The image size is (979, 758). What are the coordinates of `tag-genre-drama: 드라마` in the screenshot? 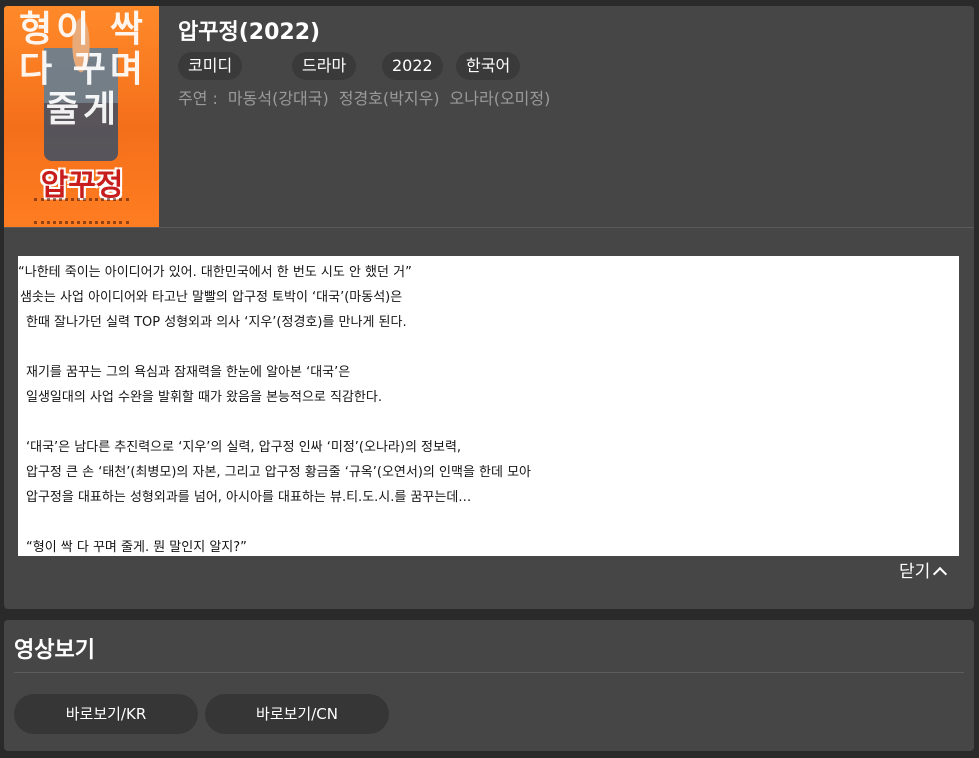 It's located at (324, 66).